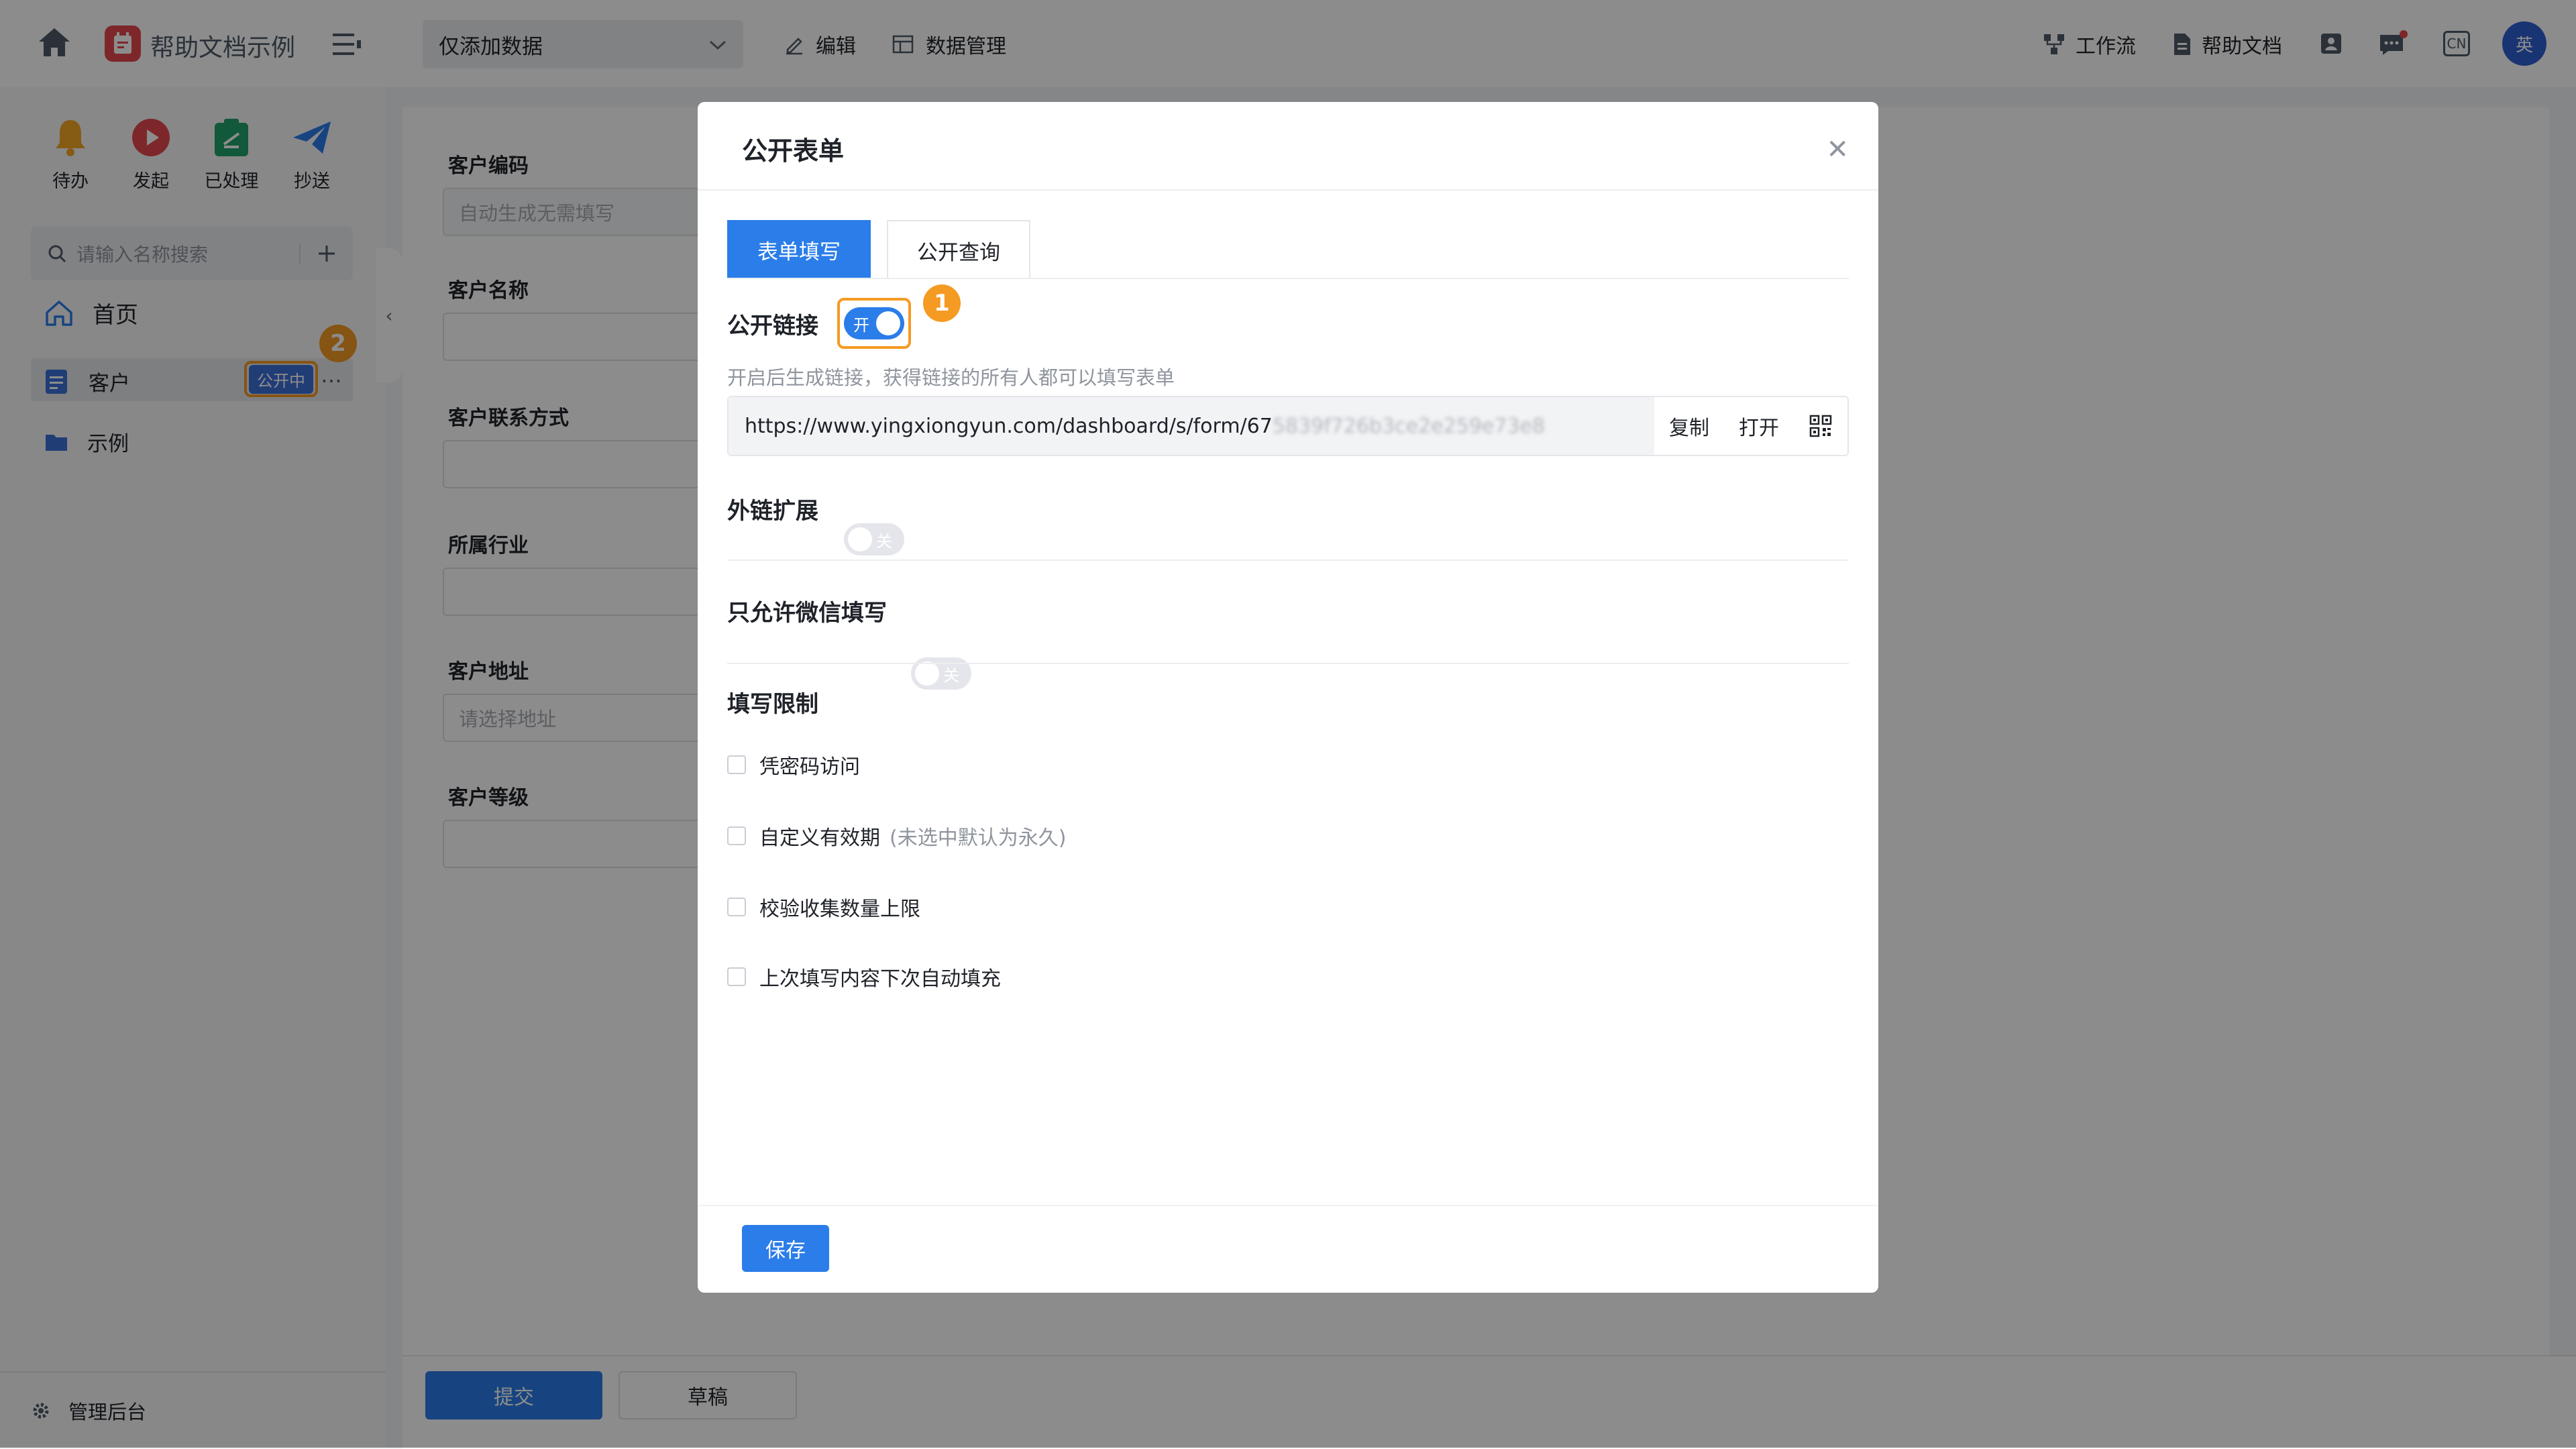 The image size is (2576, 1449). Describe the element at coordinates (819, 838) in the screenshot. I see `limit-validity-label: 自定义有效期` at that location.